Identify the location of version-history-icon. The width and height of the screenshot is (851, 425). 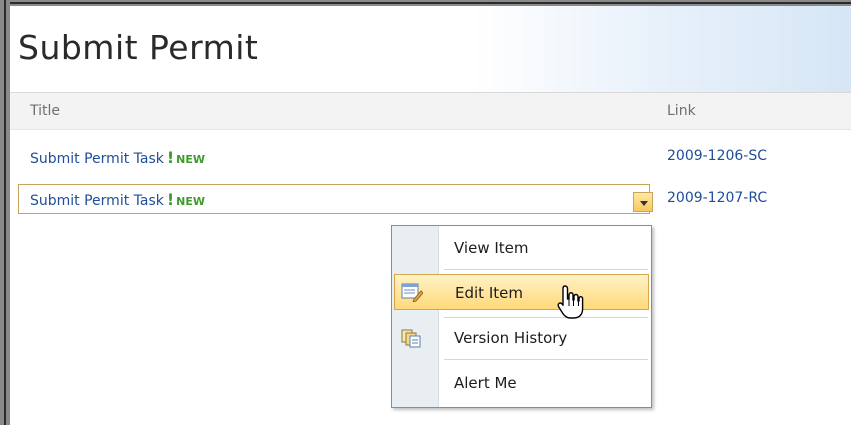
(411, 338).